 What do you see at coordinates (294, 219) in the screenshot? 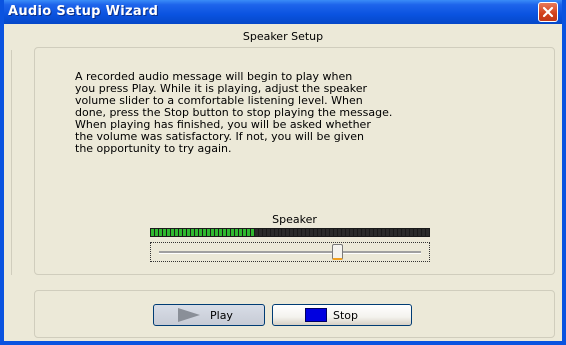
I see `speaker-label: Speaker` at bounding box center [294, 219].